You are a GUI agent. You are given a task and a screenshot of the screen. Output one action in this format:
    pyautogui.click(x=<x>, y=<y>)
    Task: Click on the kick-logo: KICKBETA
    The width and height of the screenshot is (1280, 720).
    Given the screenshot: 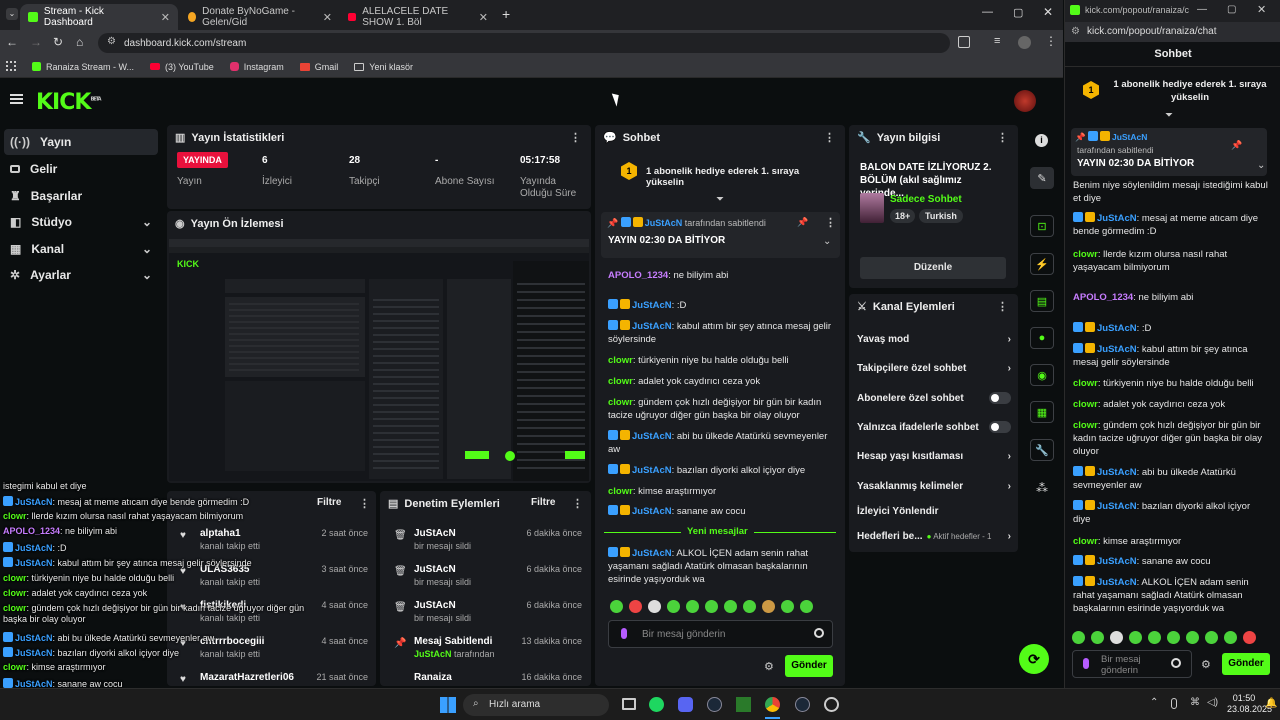 What is the action you would take?
    pyautogui.click(x=69, y=102)
    